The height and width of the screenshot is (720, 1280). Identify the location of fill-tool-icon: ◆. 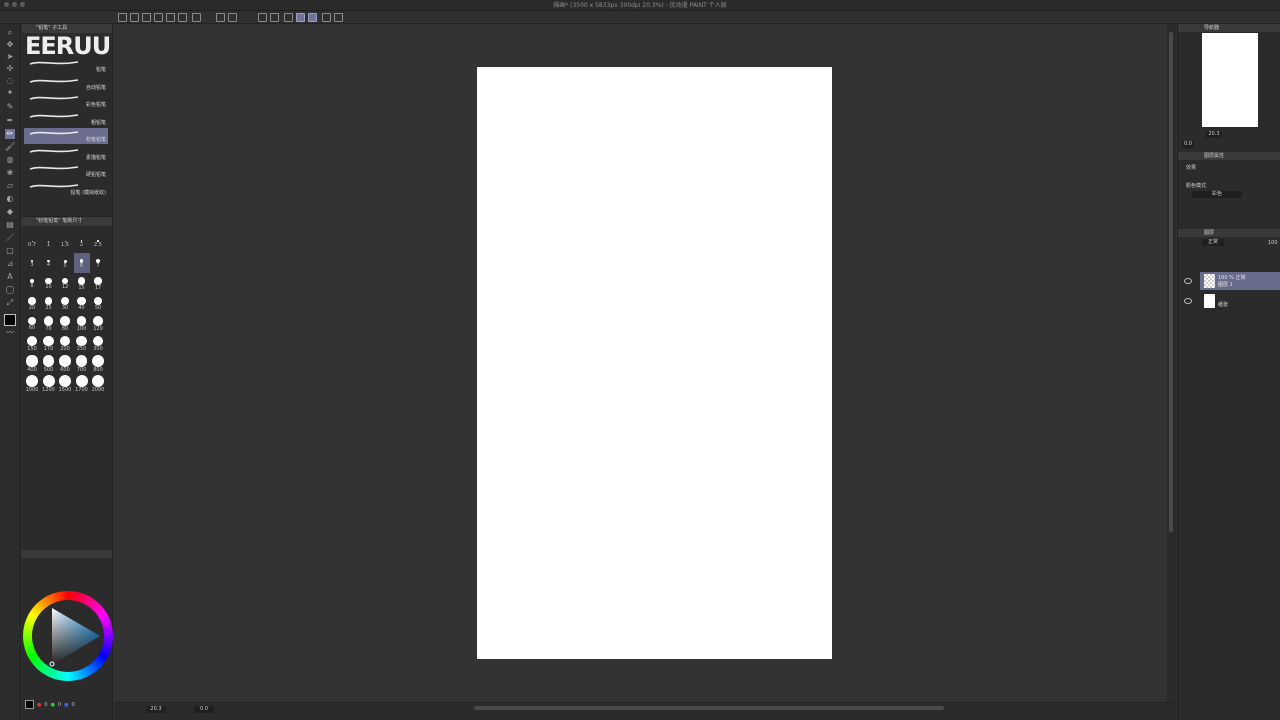
(10, 212).